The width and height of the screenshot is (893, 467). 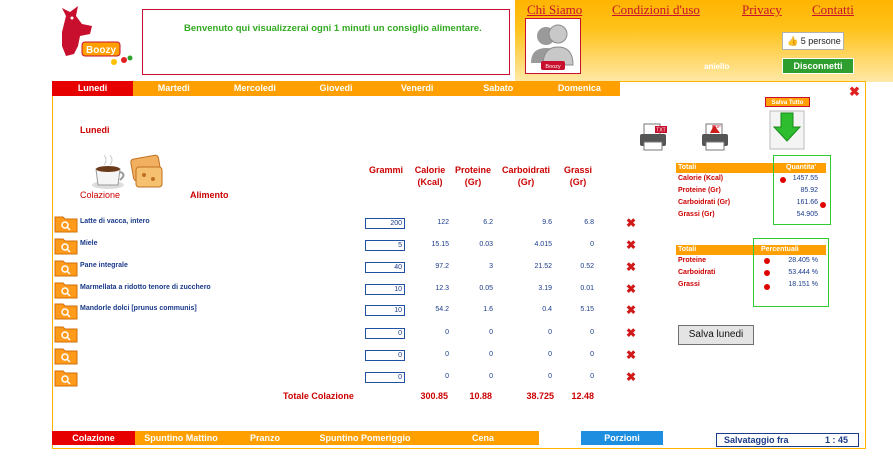 I want to click on nutrient-fat: 0.52, so click(x=587, y=266).